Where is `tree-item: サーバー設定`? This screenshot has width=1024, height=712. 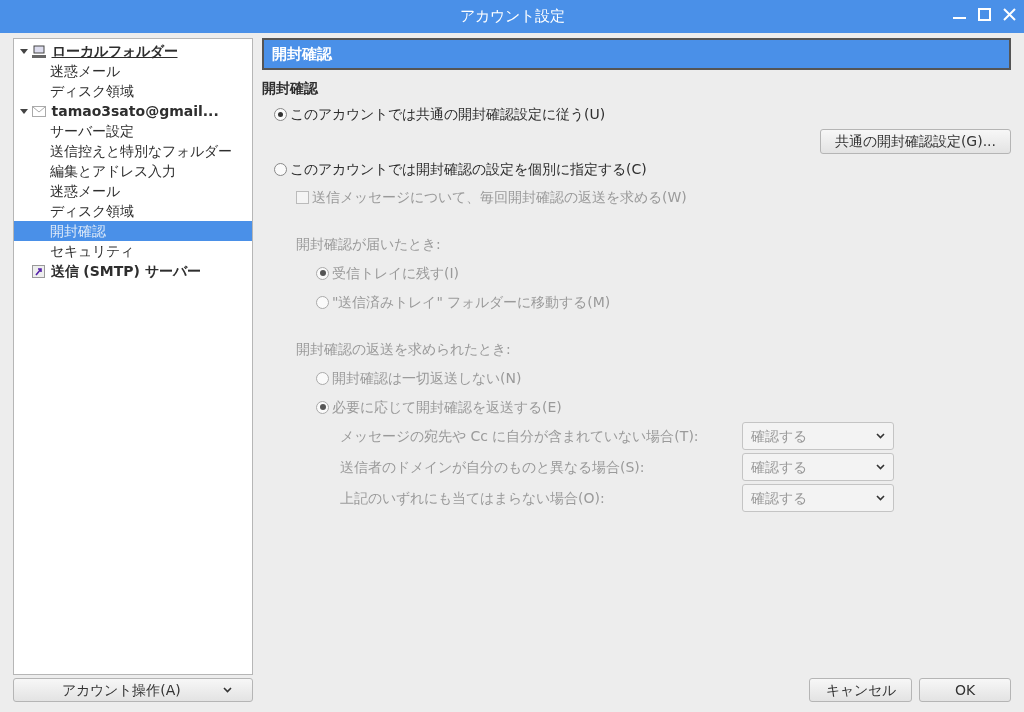
tree-item: サーバー設定 is located at coordinates (92, 131).